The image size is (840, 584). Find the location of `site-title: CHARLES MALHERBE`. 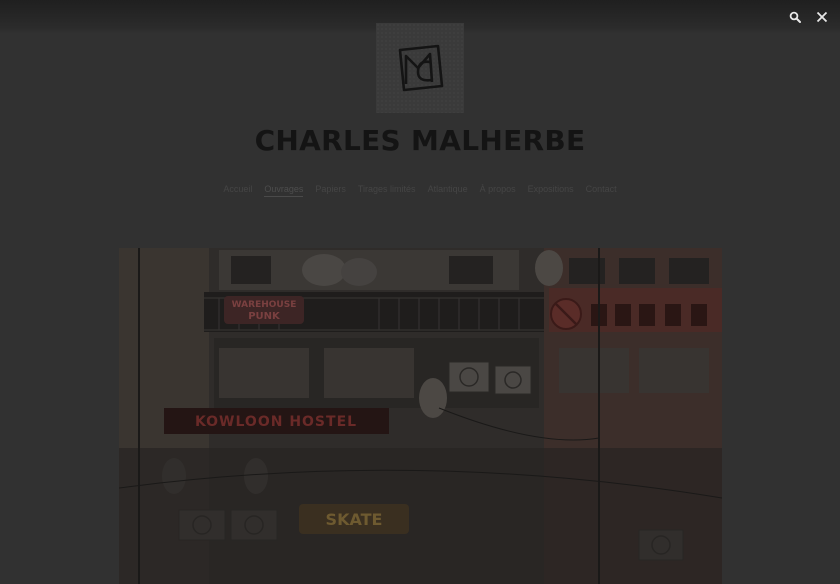

site-title: CHARLES MALHERBE is located at coordinates (420, 140).